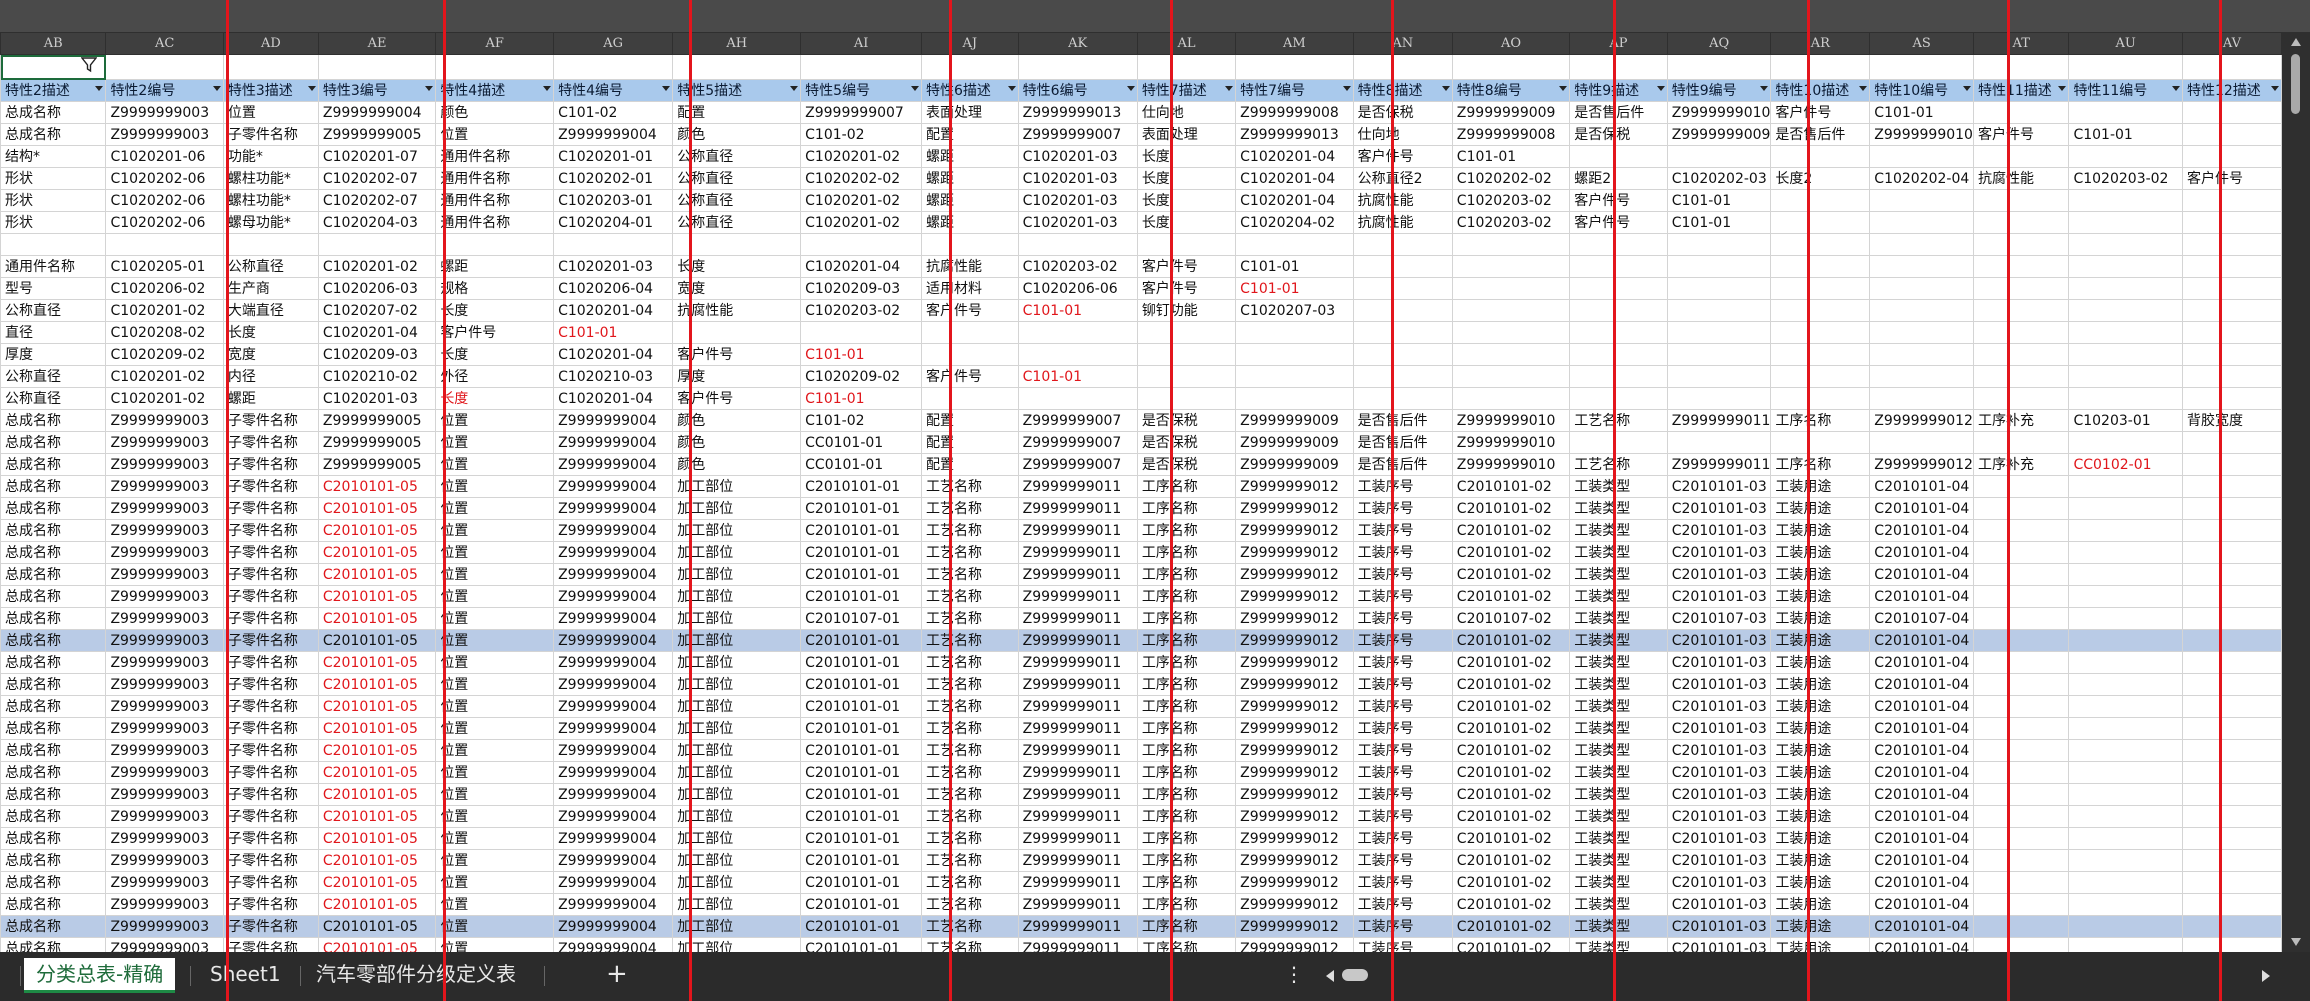 The height and width of the screenshot is (1001, 2310). I want to click on cell: 通用件名称, so click(495, 222).